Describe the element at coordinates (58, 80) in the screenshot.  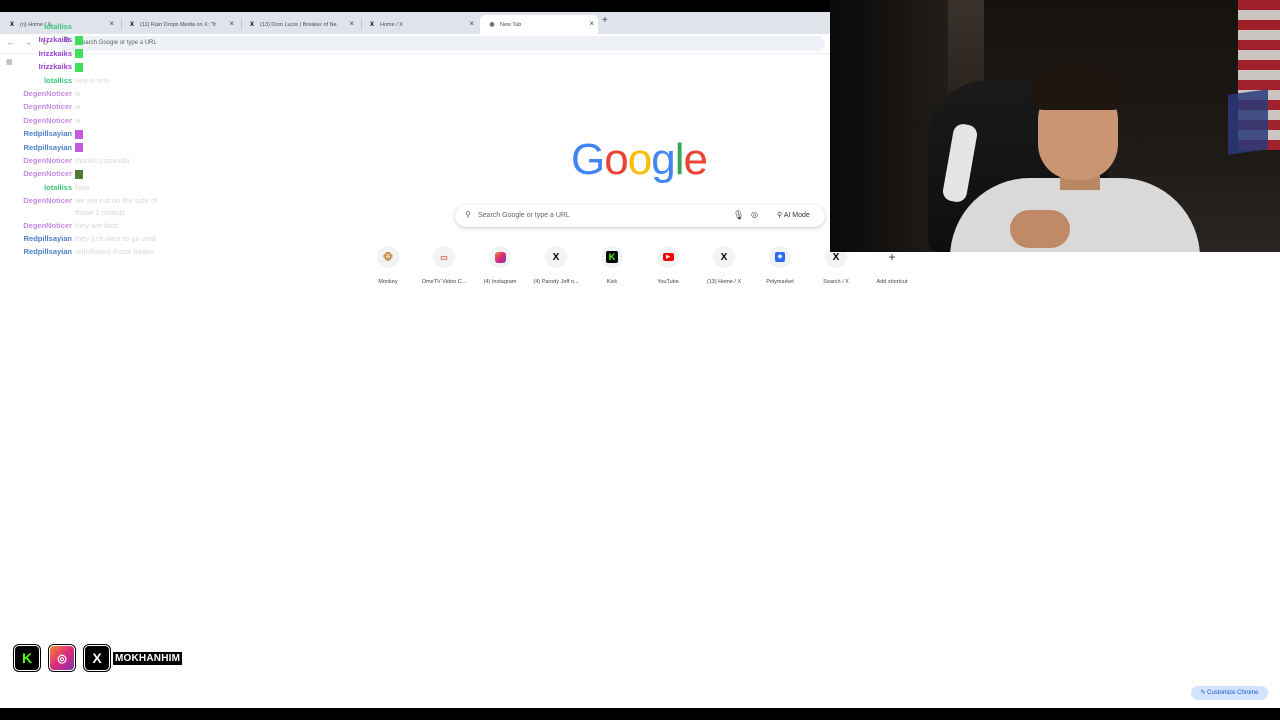
I see `chat-username: lotalliss` at that location.